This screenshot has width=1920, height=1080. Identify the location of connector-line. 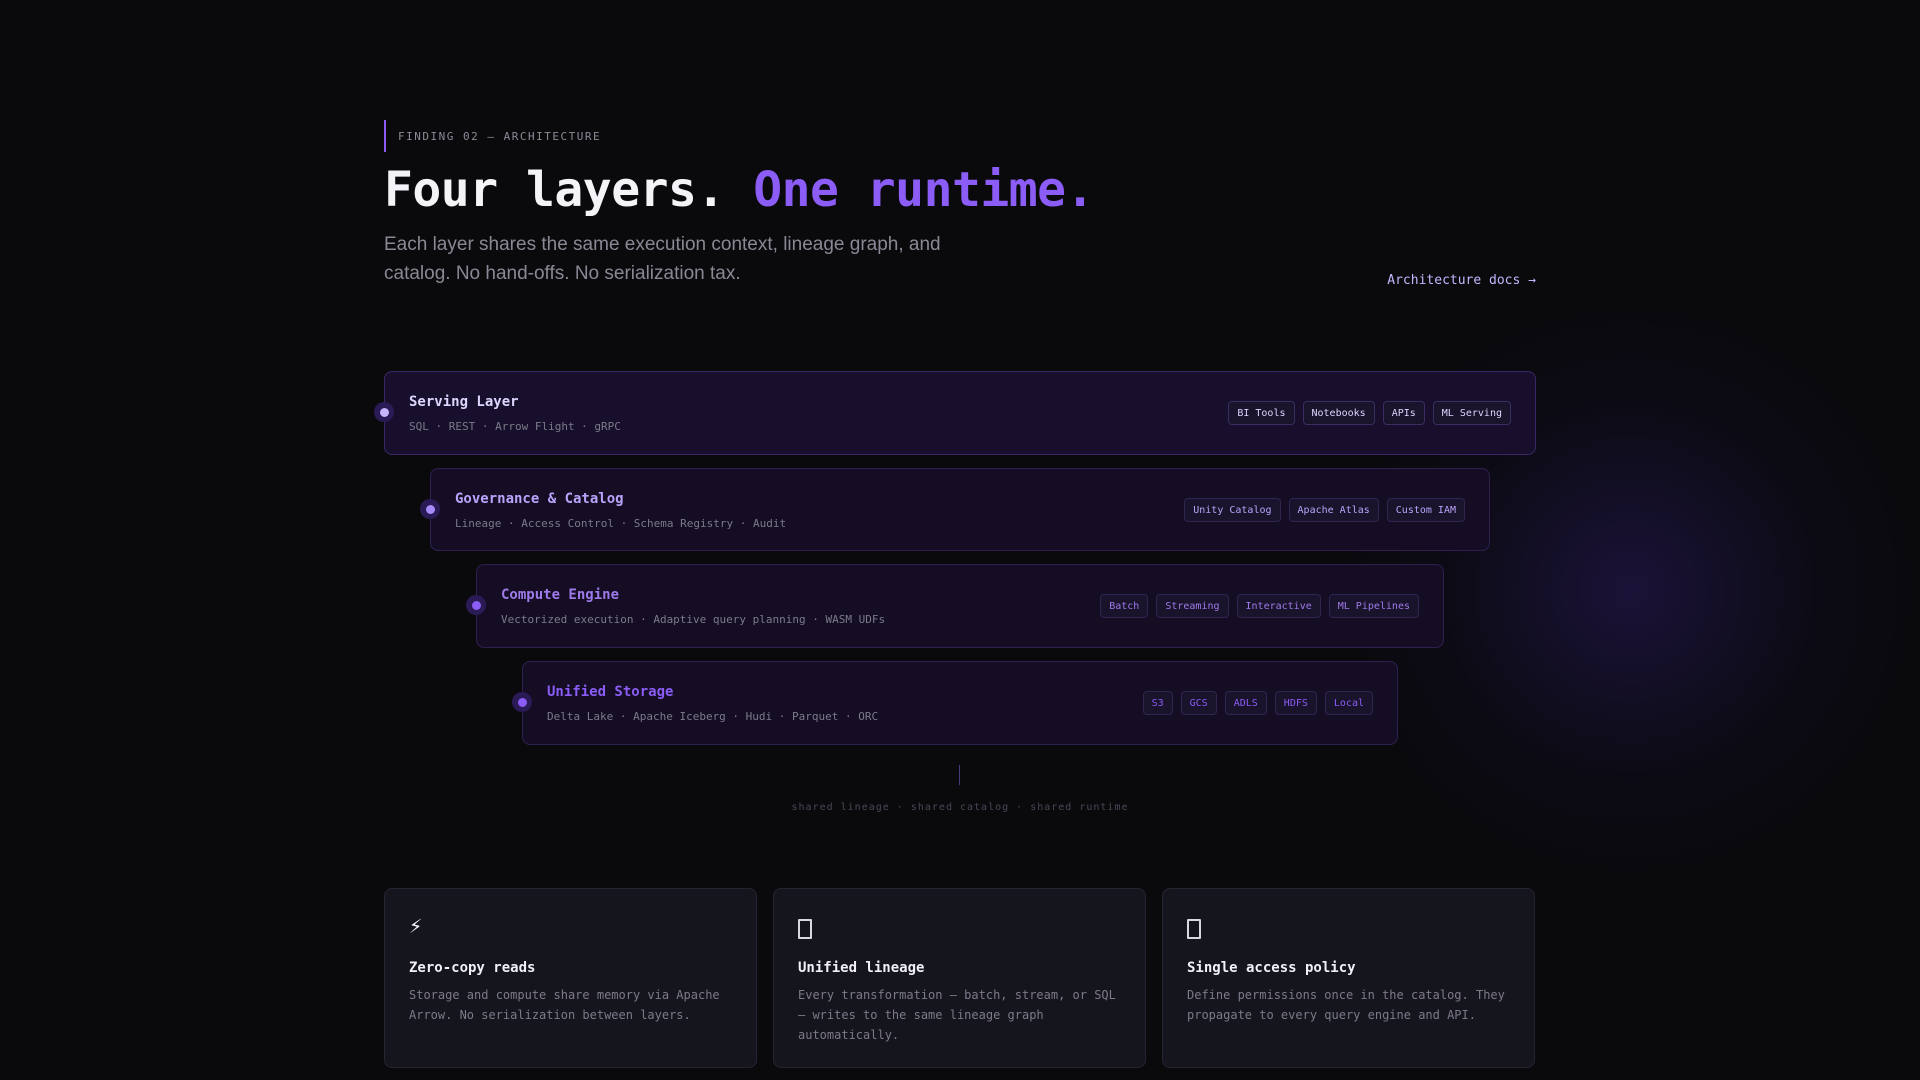
(959, 775).